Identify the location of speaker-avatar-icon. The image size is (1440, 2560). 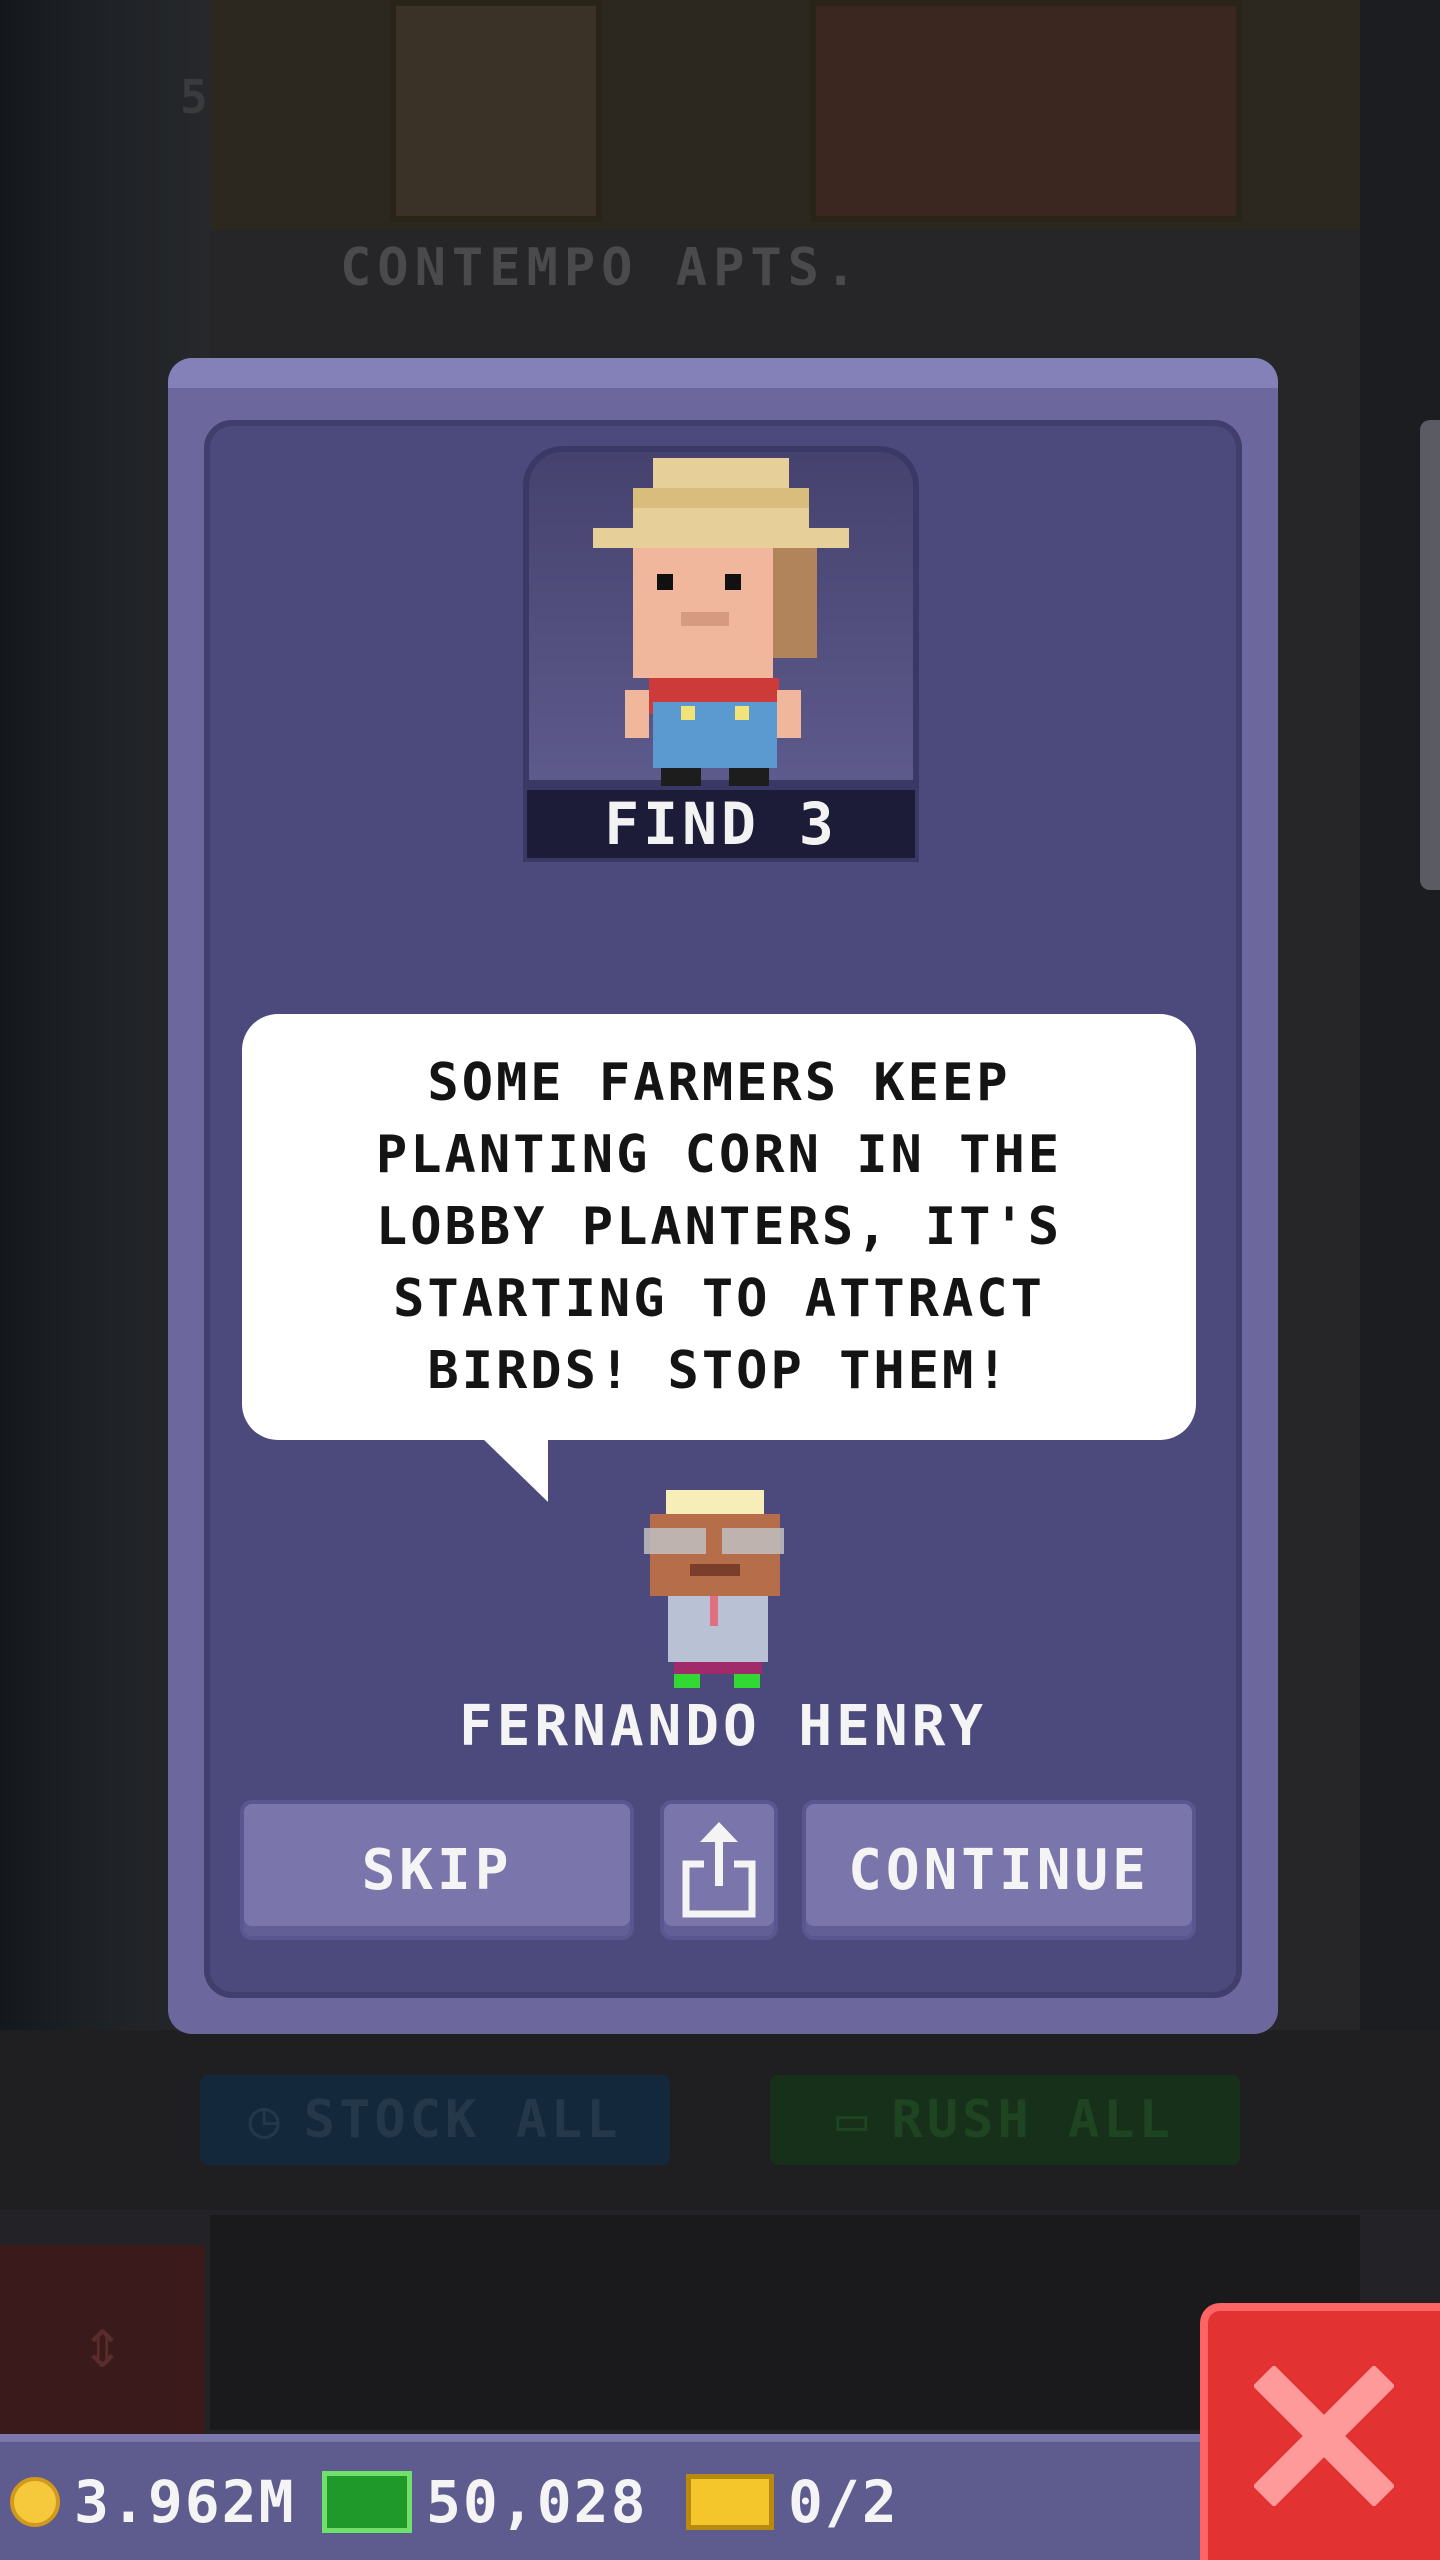
(714, 1589).